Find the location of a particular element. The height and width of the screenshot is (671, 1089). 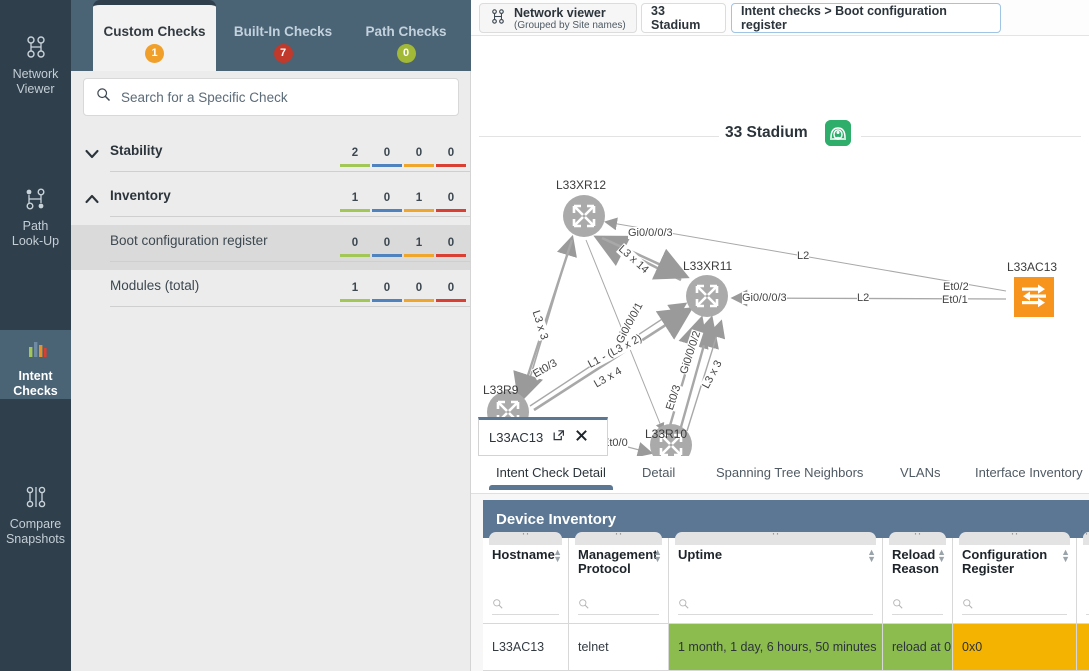

table-column-header: Configuration Register ▲▼ is located at coordinates (1015, 578).